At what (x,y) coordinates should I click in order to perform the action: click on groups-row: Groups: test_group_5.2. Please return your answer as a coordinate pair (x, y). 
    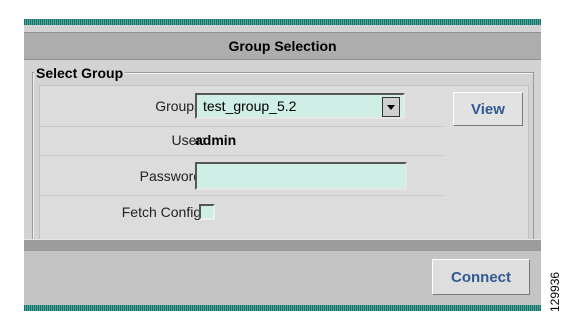
    Looking at the image, I should click on (241, 106).